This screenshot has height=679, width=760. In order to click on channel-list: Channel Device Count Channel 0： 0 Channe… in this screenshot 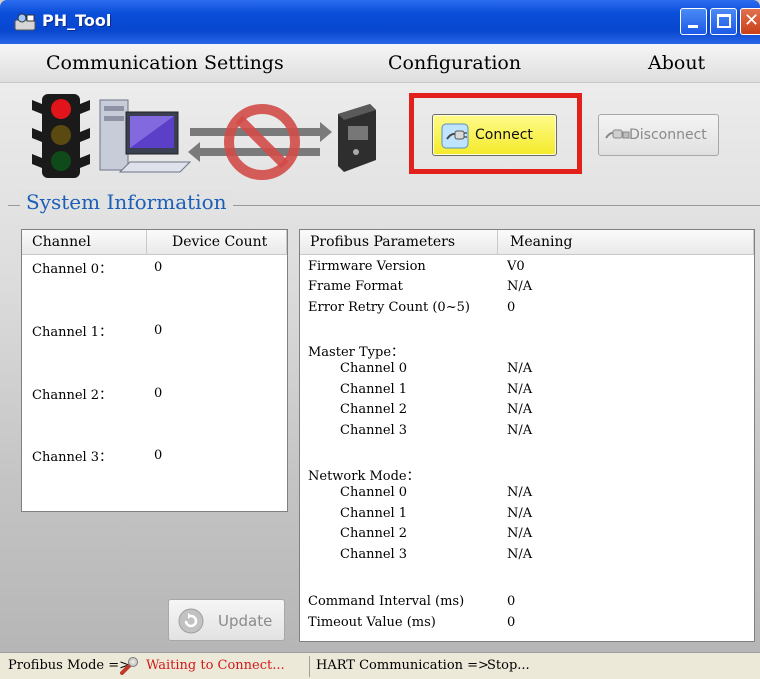, I will do `click(154, 370)`.